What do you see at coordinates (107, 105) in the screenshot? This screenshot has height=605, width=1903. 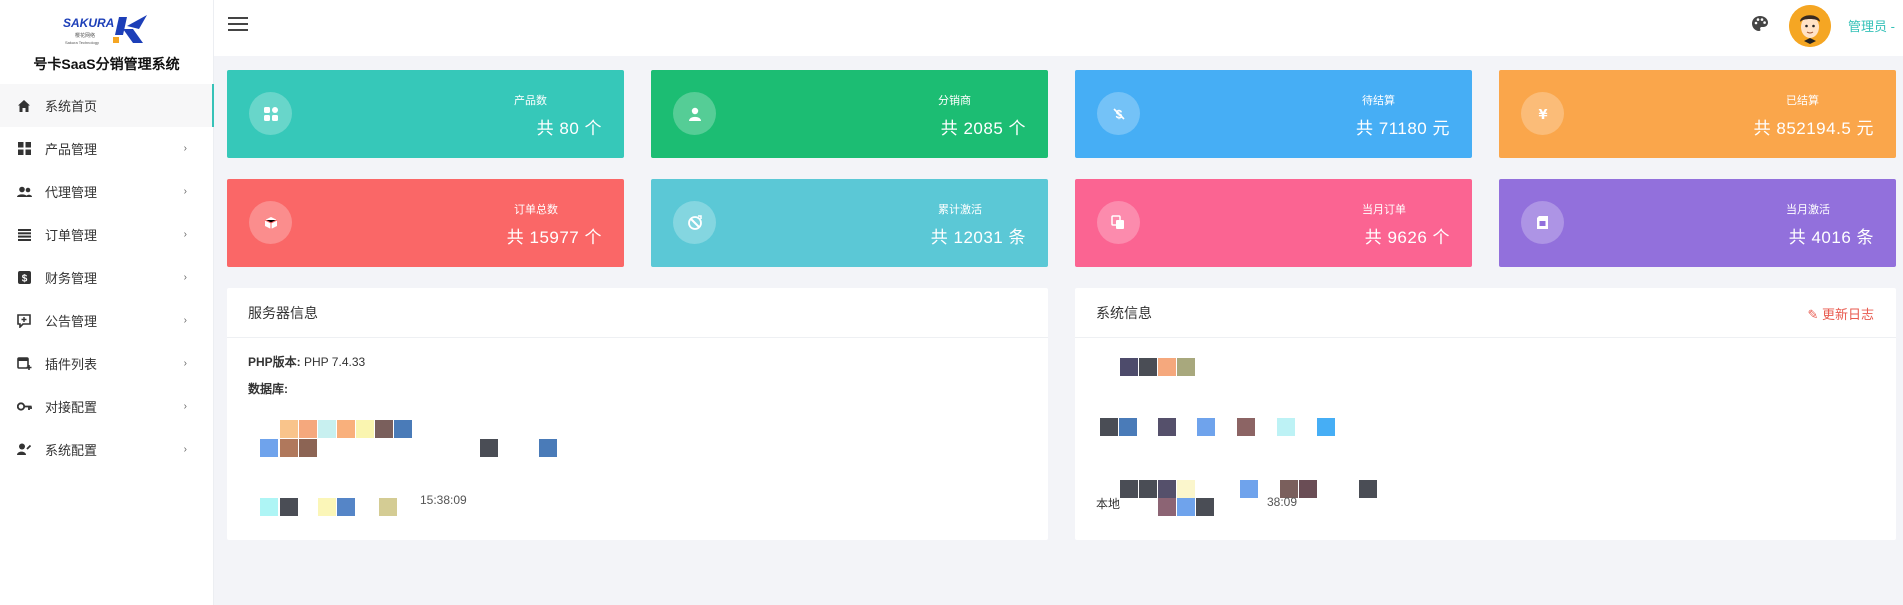 I see `sidebar-item-home: 系统首页` at bounding box center [107, 105].